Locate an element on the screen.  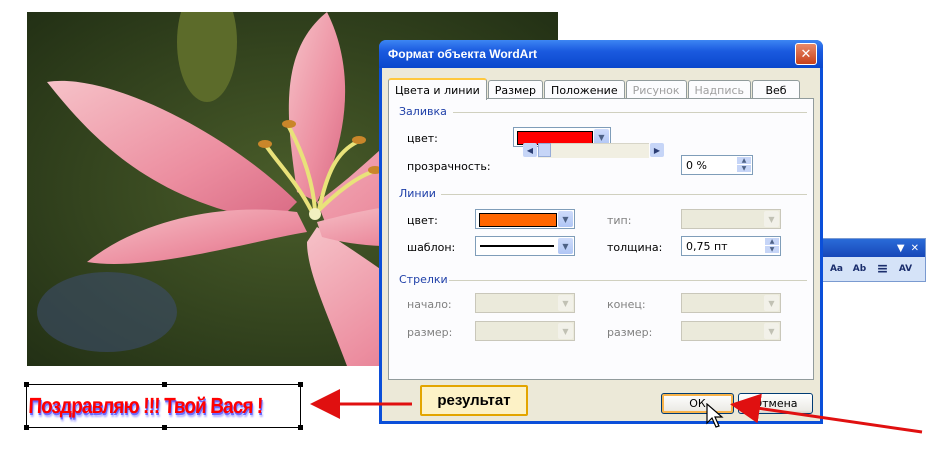
arrow-start-size-label: размер: is located at coordinates (430, 332).